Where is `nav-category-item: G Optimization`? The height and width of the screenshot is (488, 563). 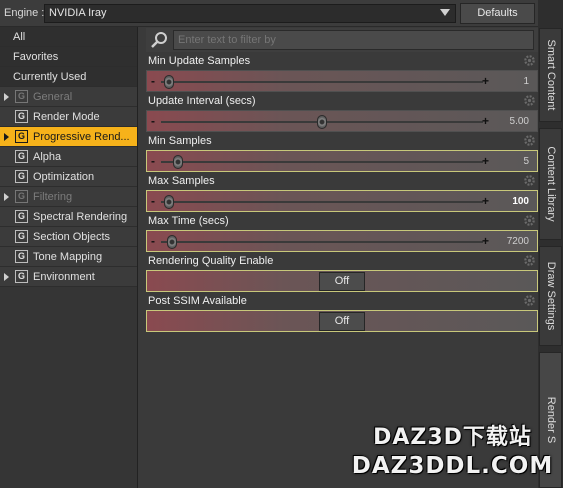
nav-category-item: G Optimization is located at coordinates (68, 177).